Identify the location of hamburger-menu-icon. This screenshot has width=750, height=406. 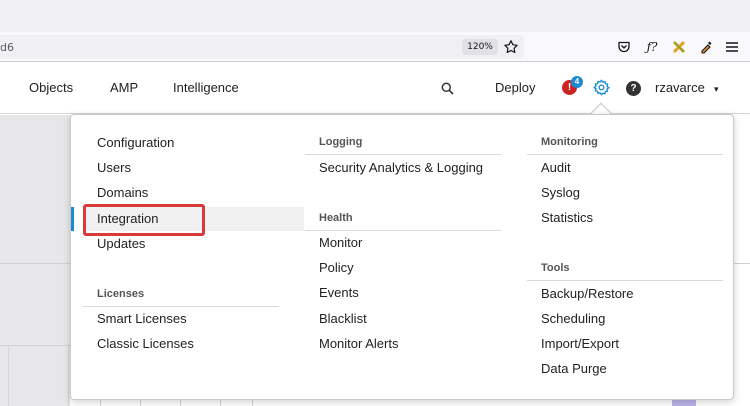
(732, 47).